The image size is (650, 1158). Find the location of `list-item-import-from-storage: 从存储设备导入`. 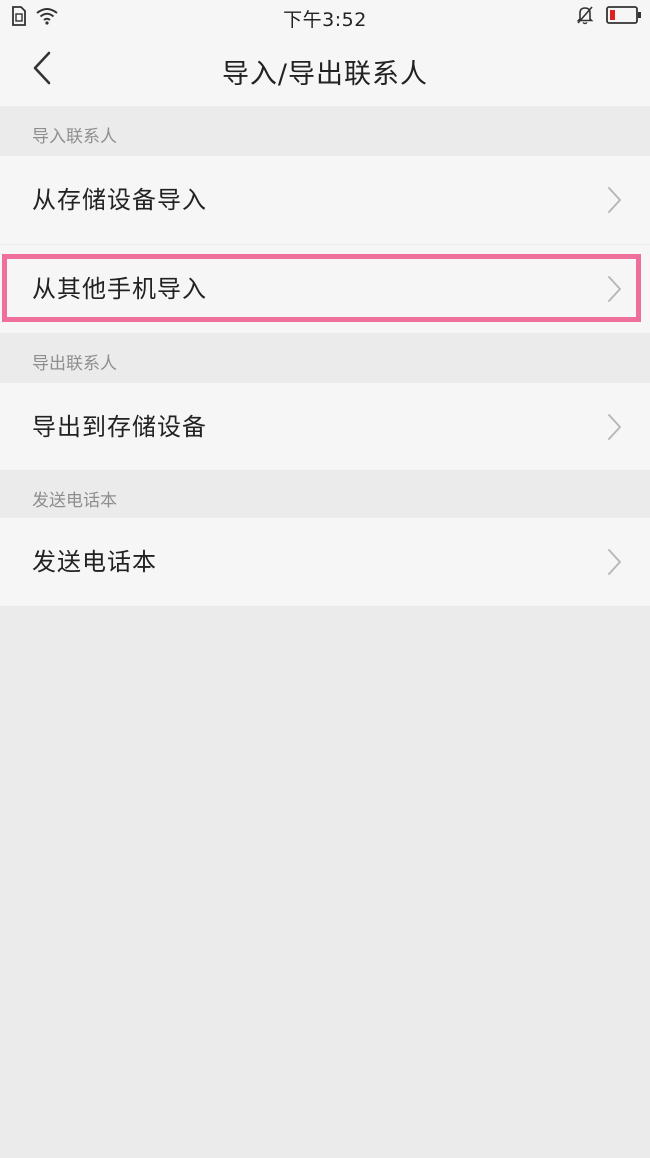

list-item-import-from-storage: 从存储设备导入 is located at coordinates (325, 200).